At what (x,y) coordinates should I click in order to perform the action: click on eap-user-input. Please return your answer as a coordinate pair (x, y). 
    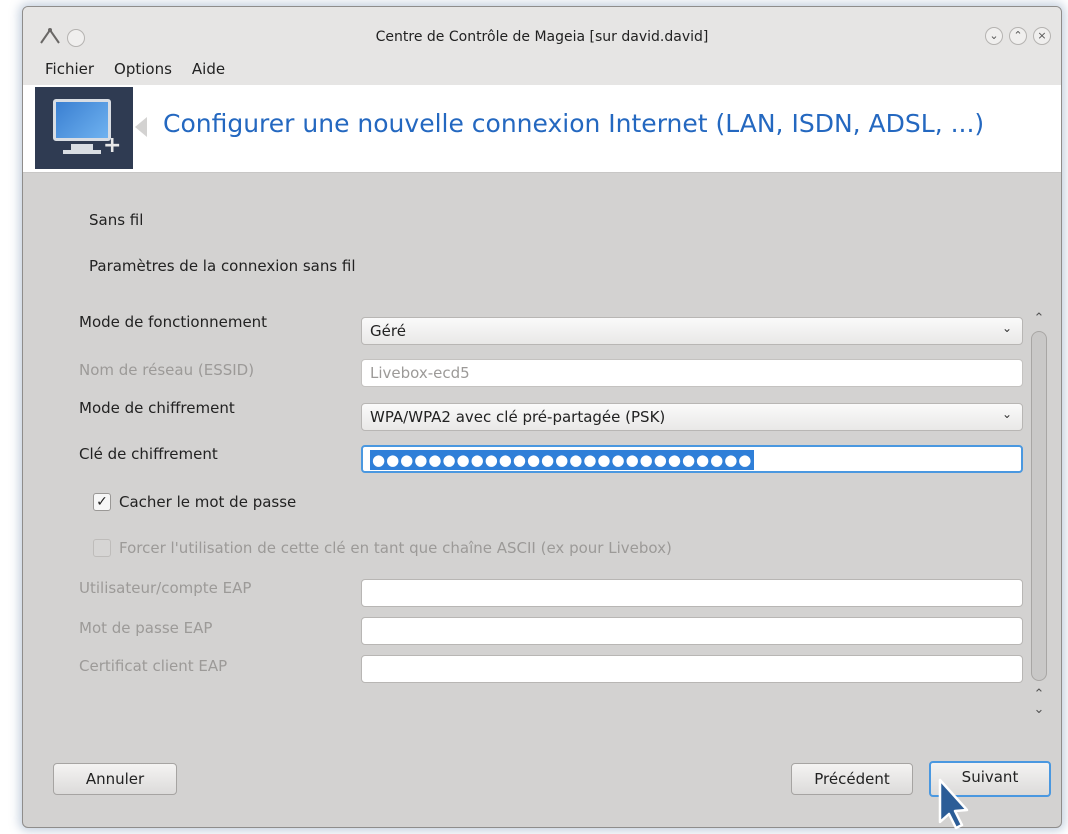
    Looking at the image, I should click on (692, 593).